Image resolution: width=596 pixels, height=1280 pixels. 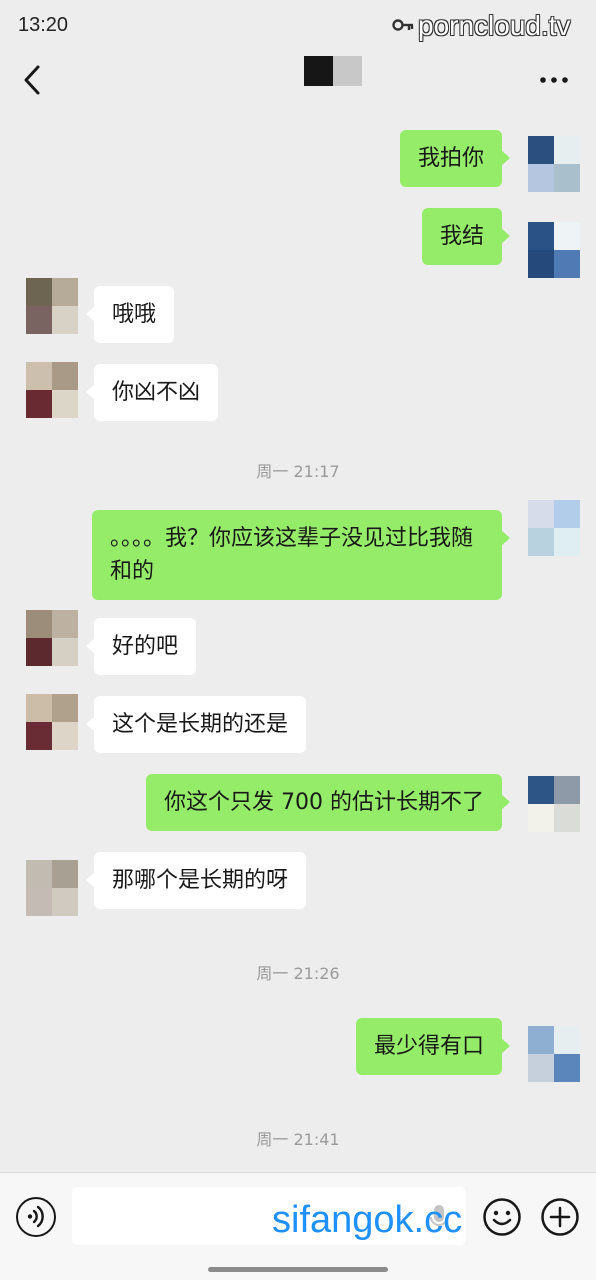 What do you see at coordinates (43, 25) in the screenshot?
I see `status-time: 13:20` at bounding box center [43, 25].